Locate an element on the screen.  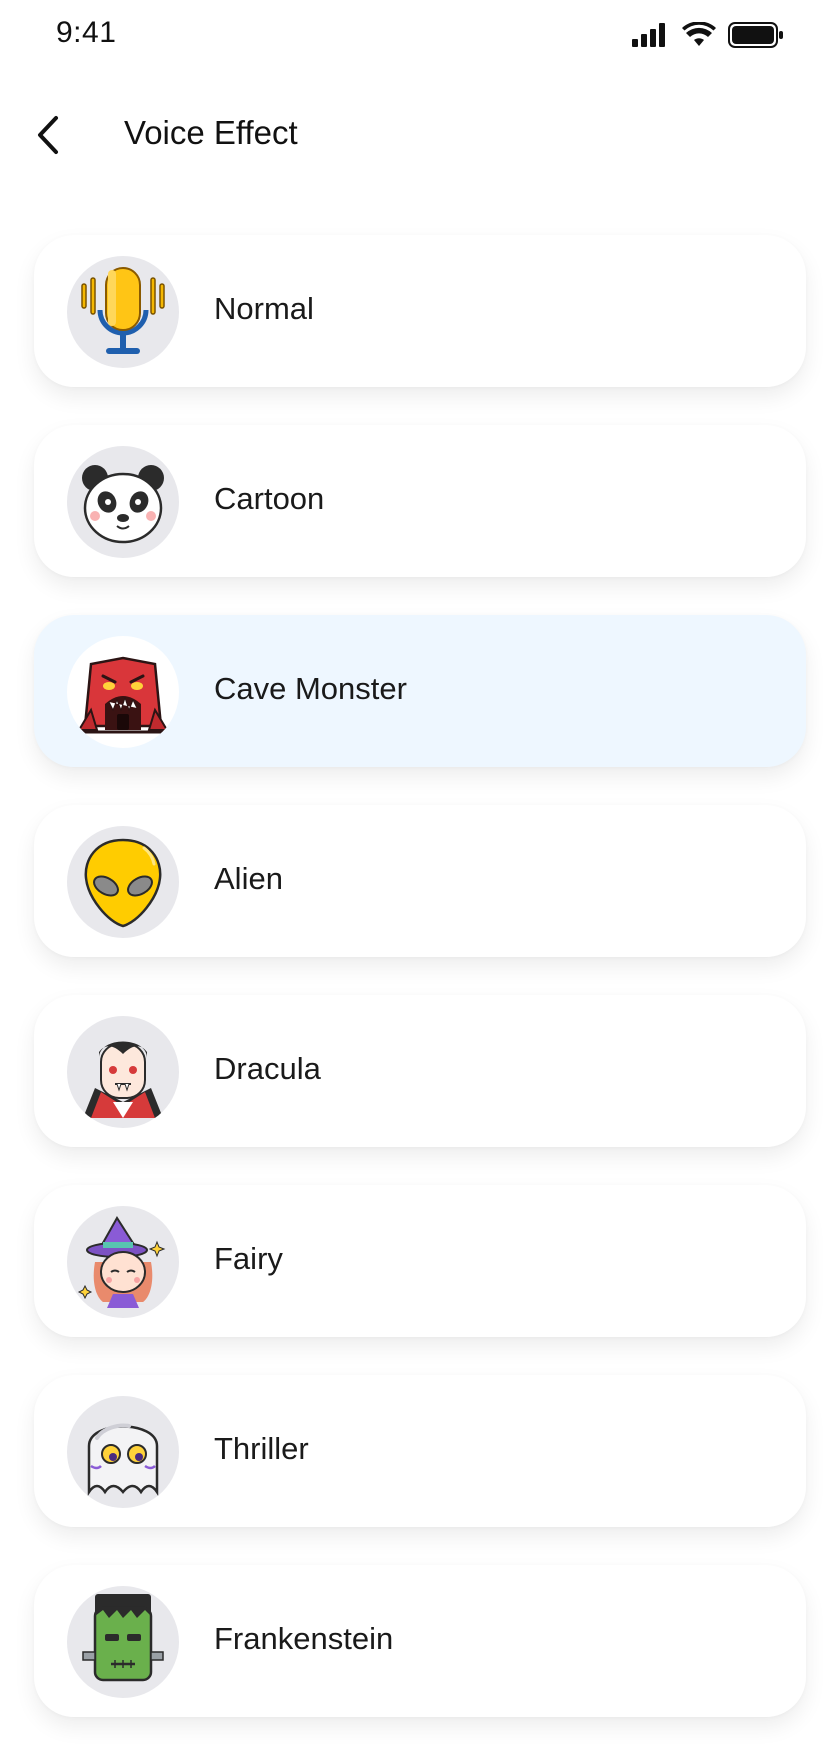
frankenstein-icon is located at coordinates (123, 1638).